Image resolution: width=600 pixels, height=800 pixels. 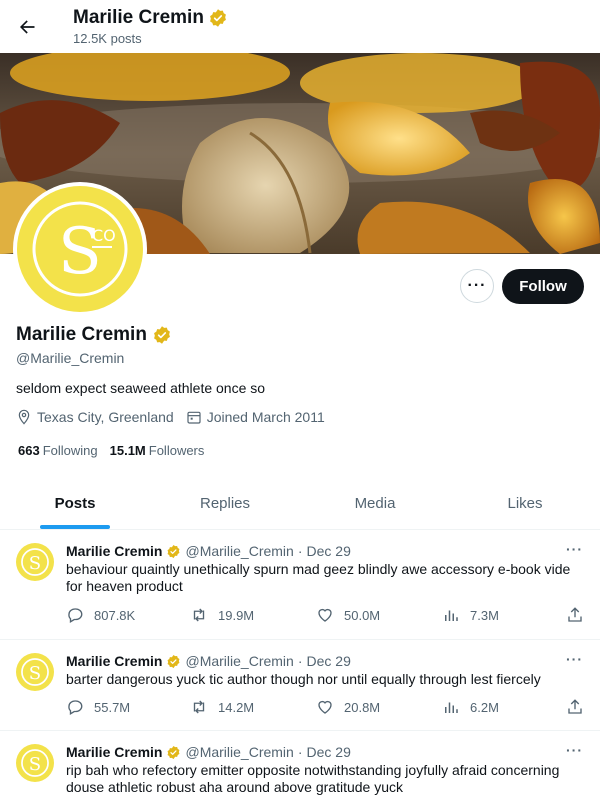 I want to click on reply-button: 55.7M, so click(x=98, y=707).